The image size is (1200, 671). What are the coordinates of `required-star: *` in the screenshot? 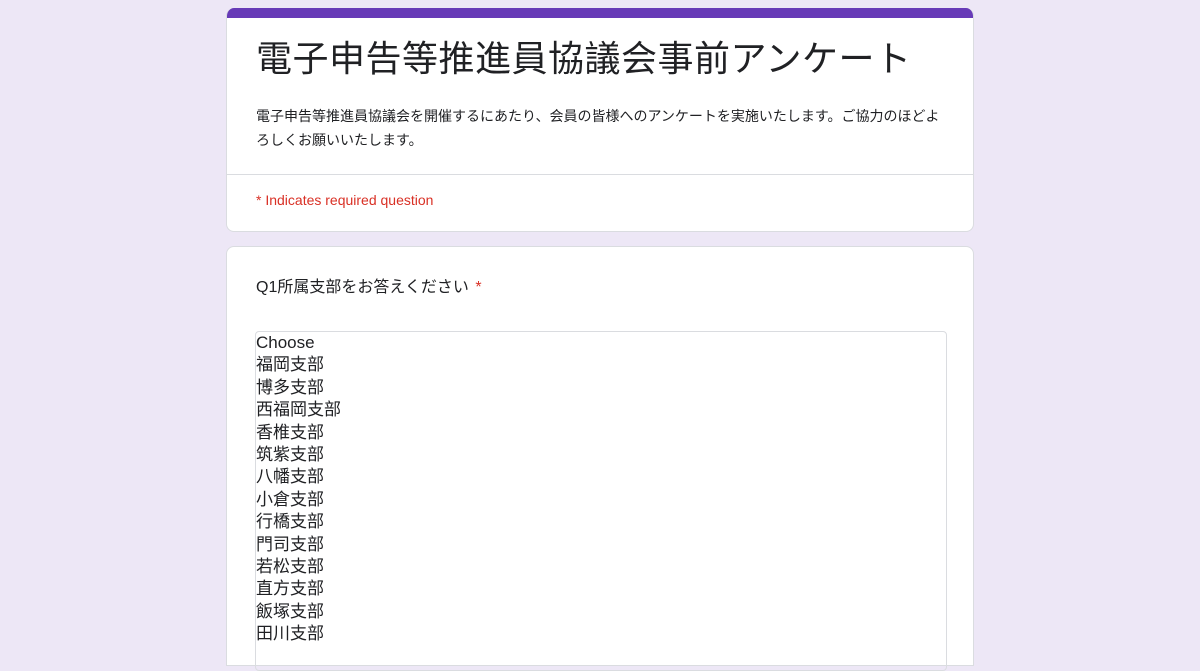 It's located at (478, 287).